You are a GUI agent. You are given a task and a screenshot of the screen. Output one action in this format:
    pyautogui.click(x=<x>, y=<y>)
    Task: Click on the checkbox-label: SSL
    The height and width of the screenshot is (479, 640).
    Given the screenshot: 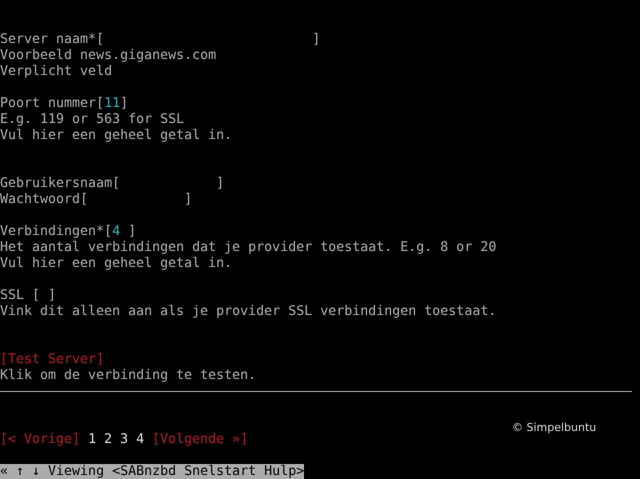 What is the action you would take?
    pyautogui.click(x=12, y=296)
    